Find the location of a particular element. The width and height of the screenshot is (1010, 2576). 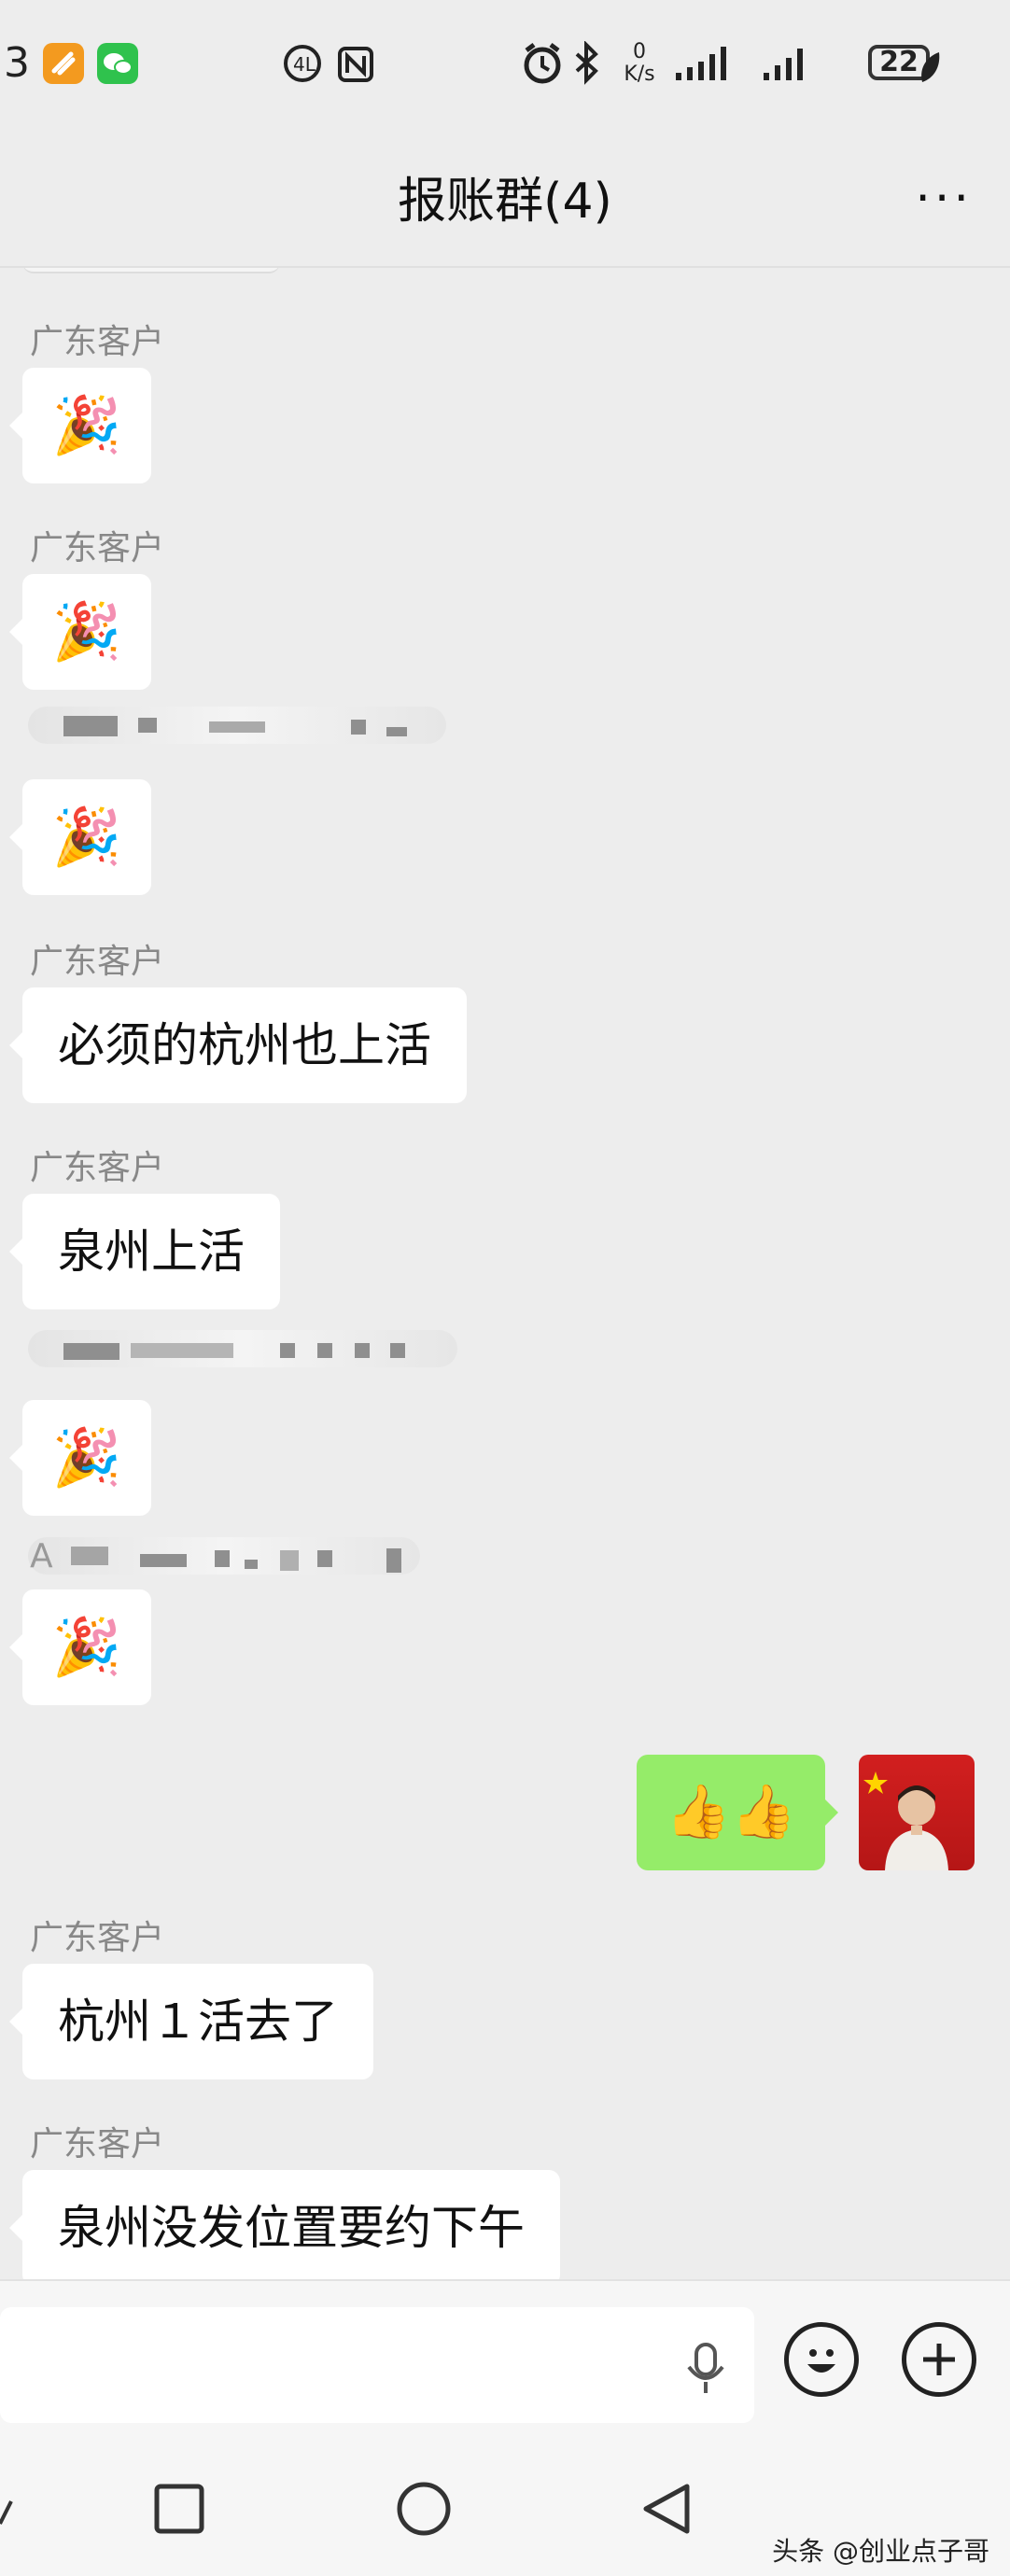

net-speed: 0 K/s is located at coordinates (640, 63).